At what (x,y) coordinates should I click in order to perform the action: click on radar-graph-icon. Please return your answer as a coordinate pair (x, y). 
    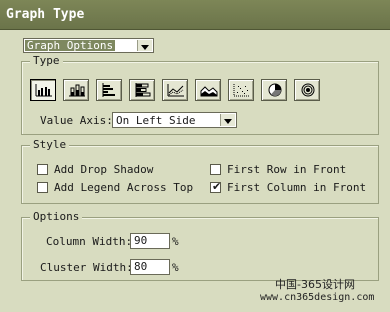
    Looking at the image, I should click on (308, 90).